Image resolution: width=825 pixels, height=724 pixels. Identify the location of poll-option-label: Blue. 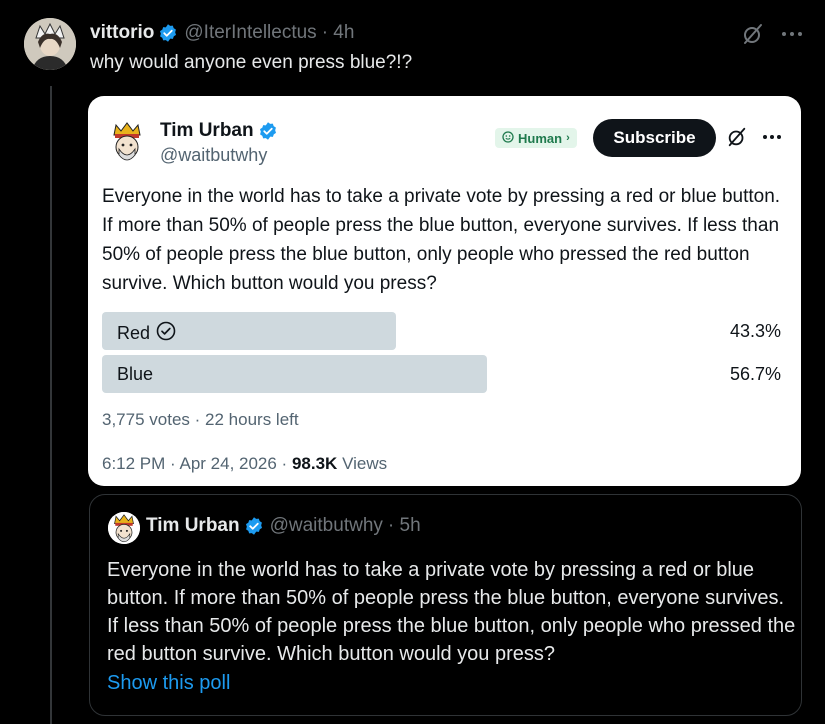
(135, 374).